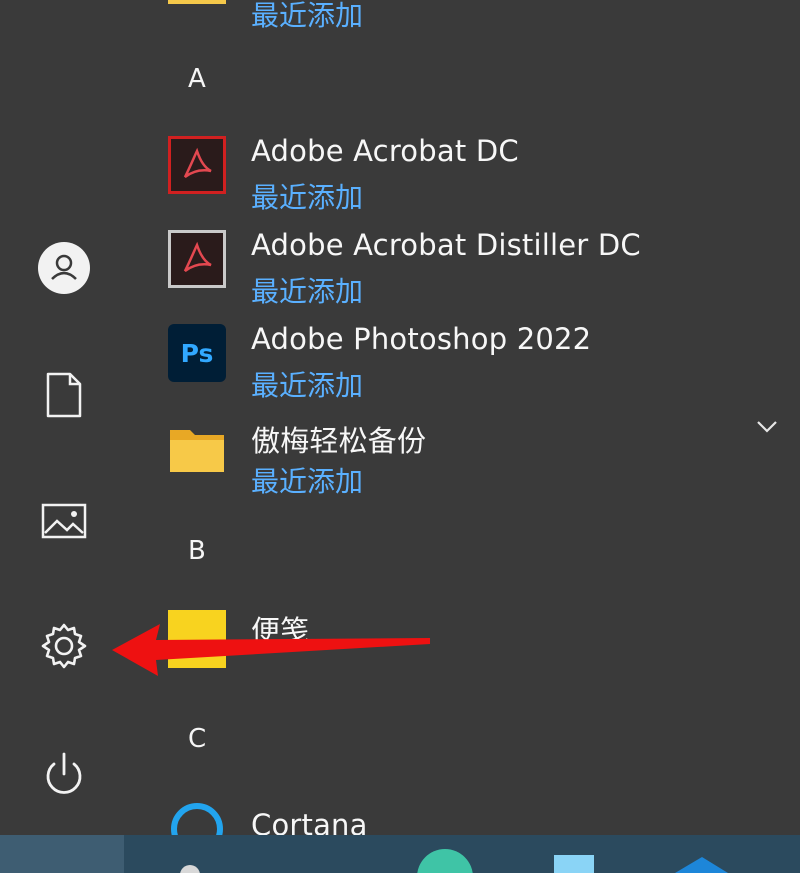 The height and width of the screenshot is (873, 800). I want to click on acrobat-icon, so click(197, 165).